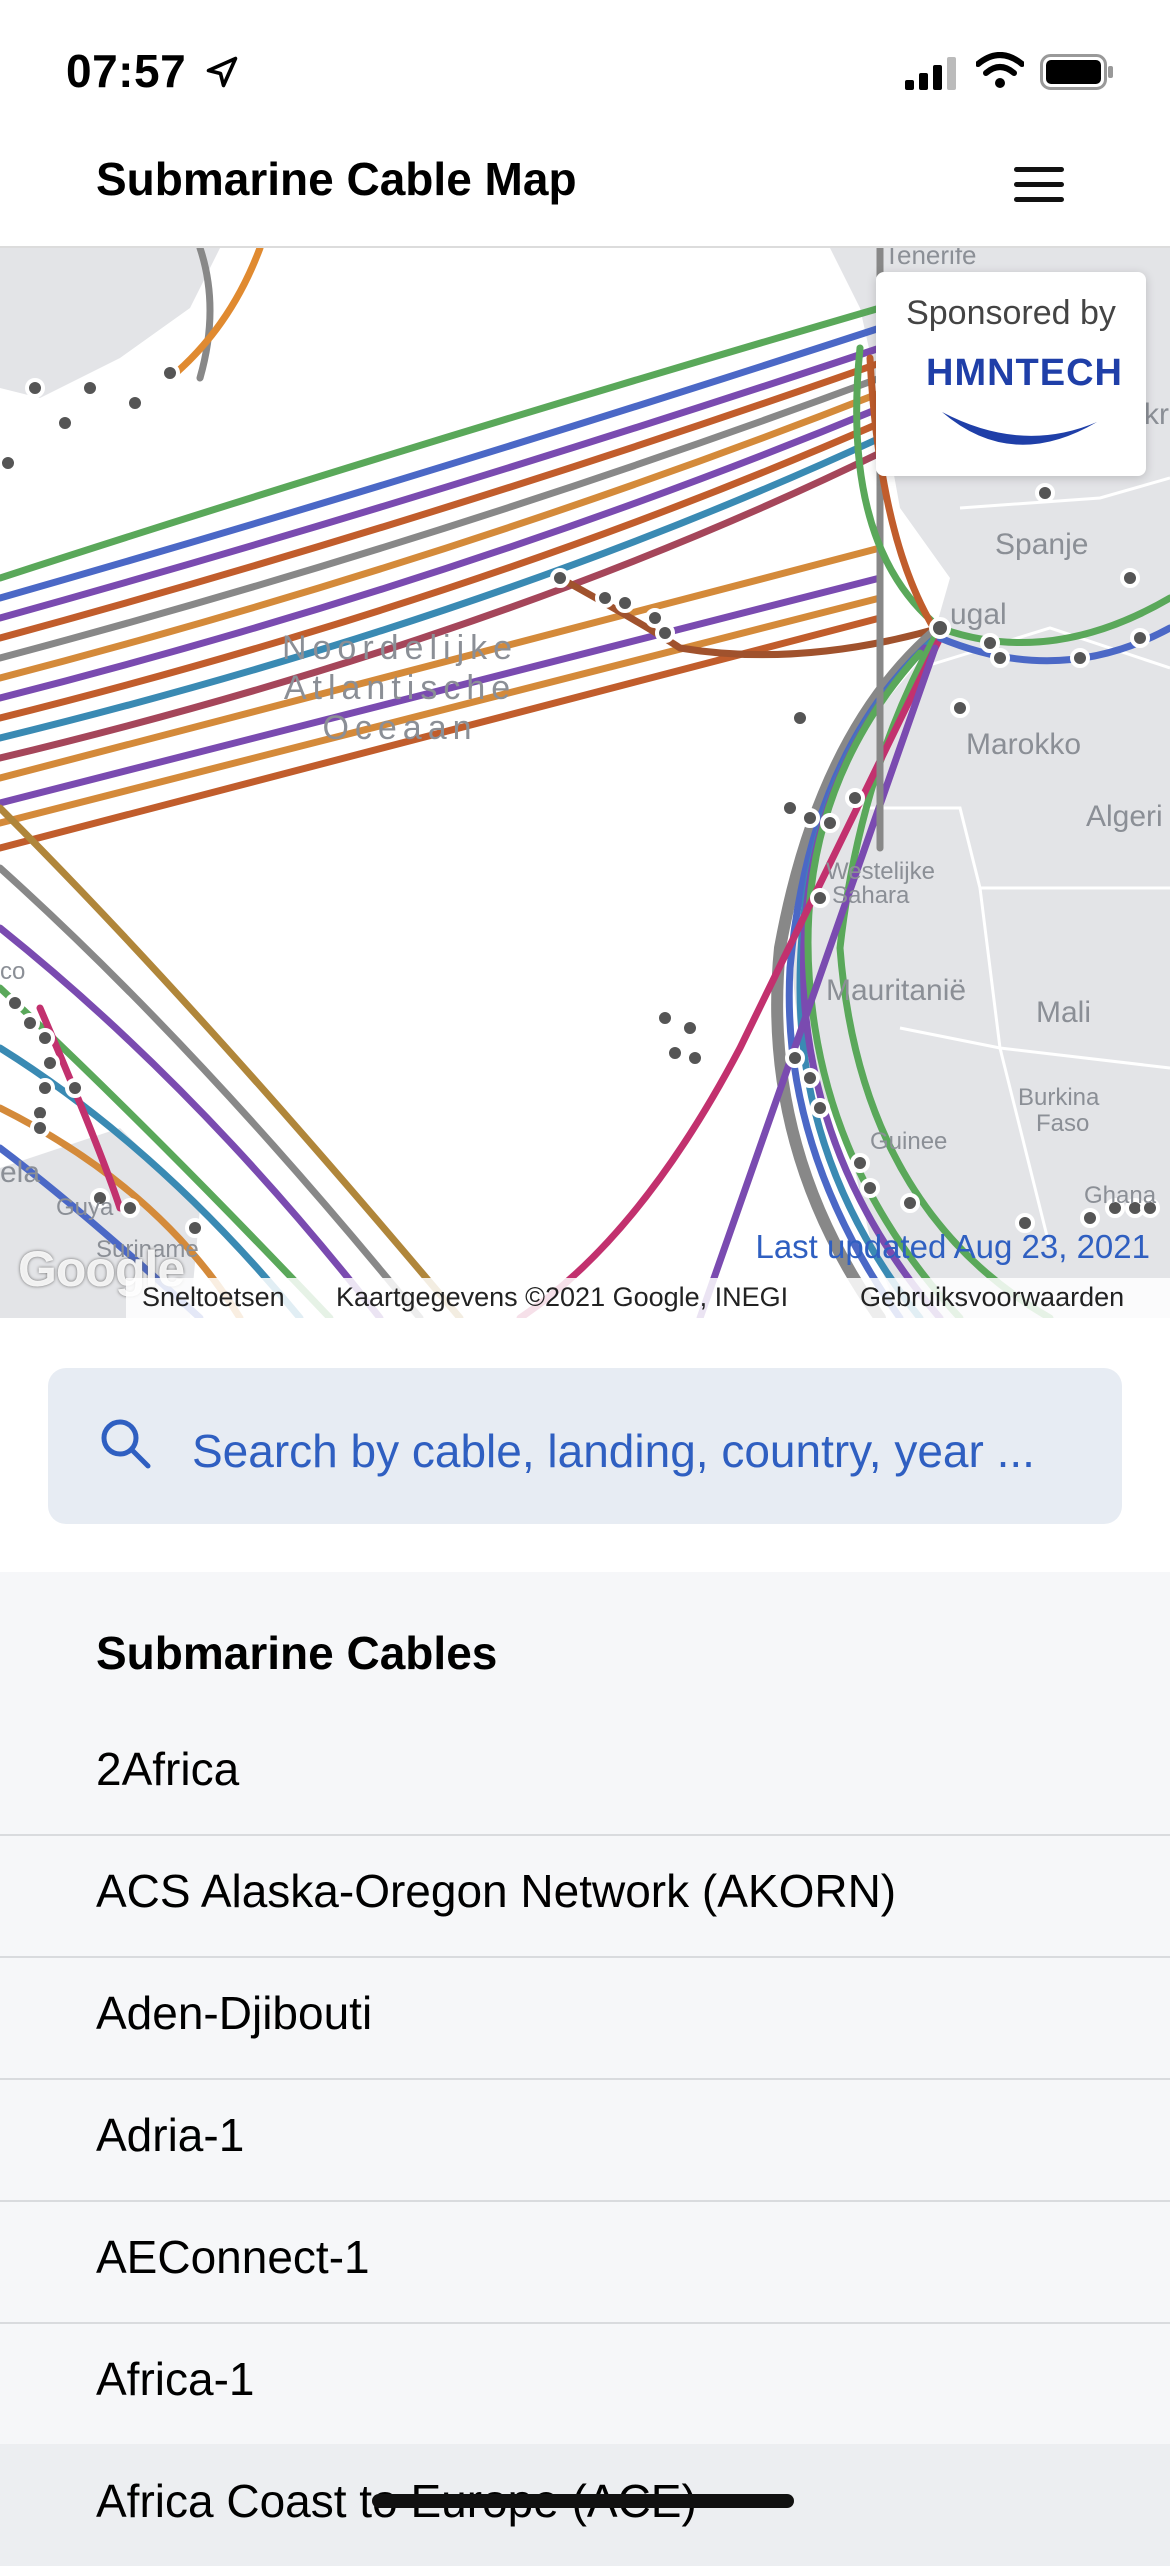 The image size is (1170, 2566). Describe the element at coordinates (1064, 1012) in the screenshot. I see `country-label: Mali` at that location.